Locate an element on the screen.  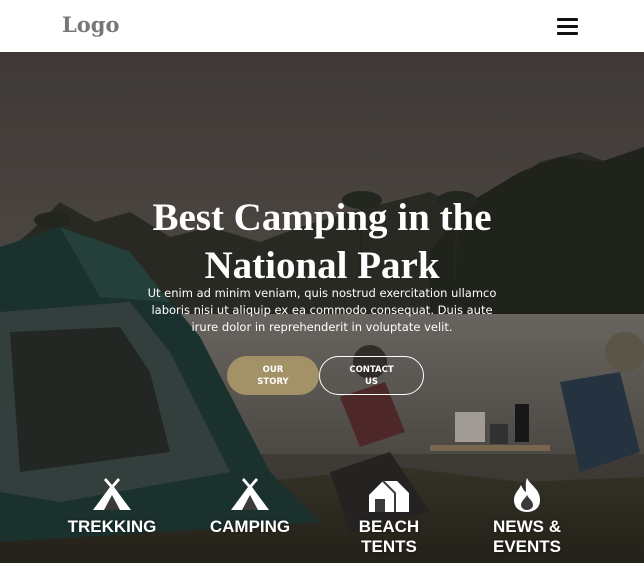
feature-label-line-2: TENTS is located at coordinates (389, 546).